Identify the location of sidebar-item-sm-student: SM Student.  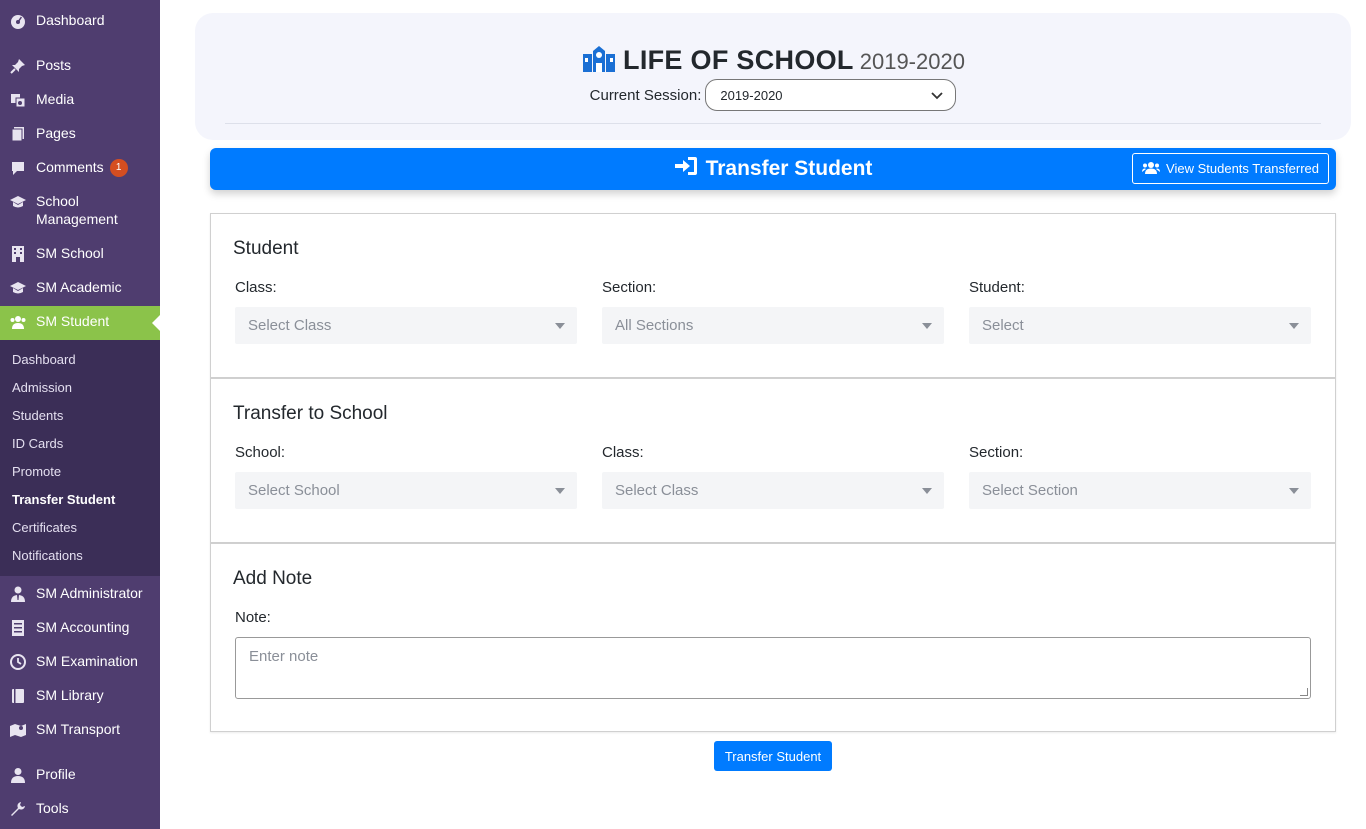
(80, 323).